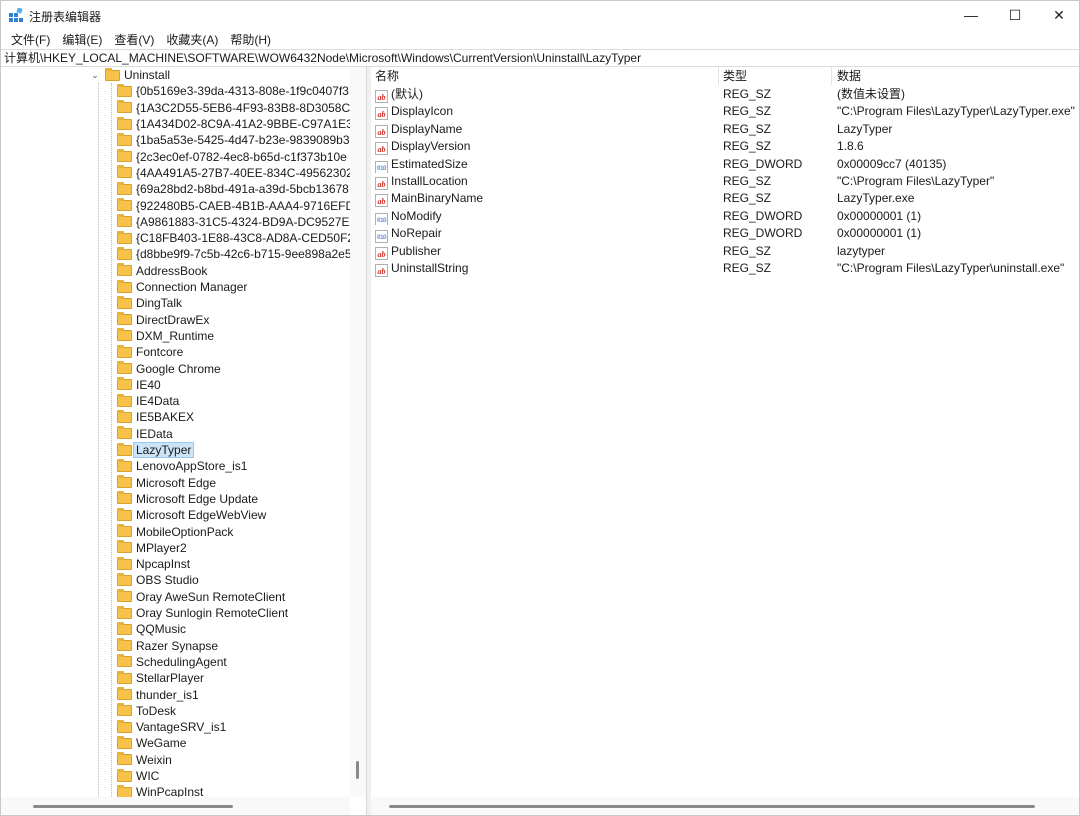  Describe the element at coordinates (145, 434) in the screenshot. I see `tree-node: IEData` at that location.